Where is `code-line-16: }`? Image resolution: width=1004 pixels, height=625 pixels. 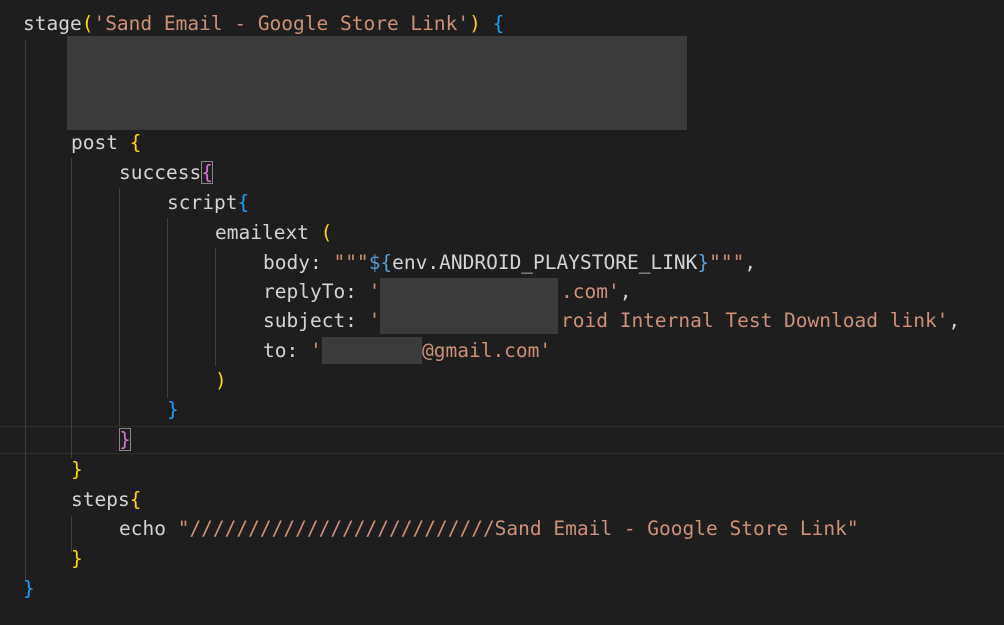 code-line-16: } is located at coordinates (77, 559).